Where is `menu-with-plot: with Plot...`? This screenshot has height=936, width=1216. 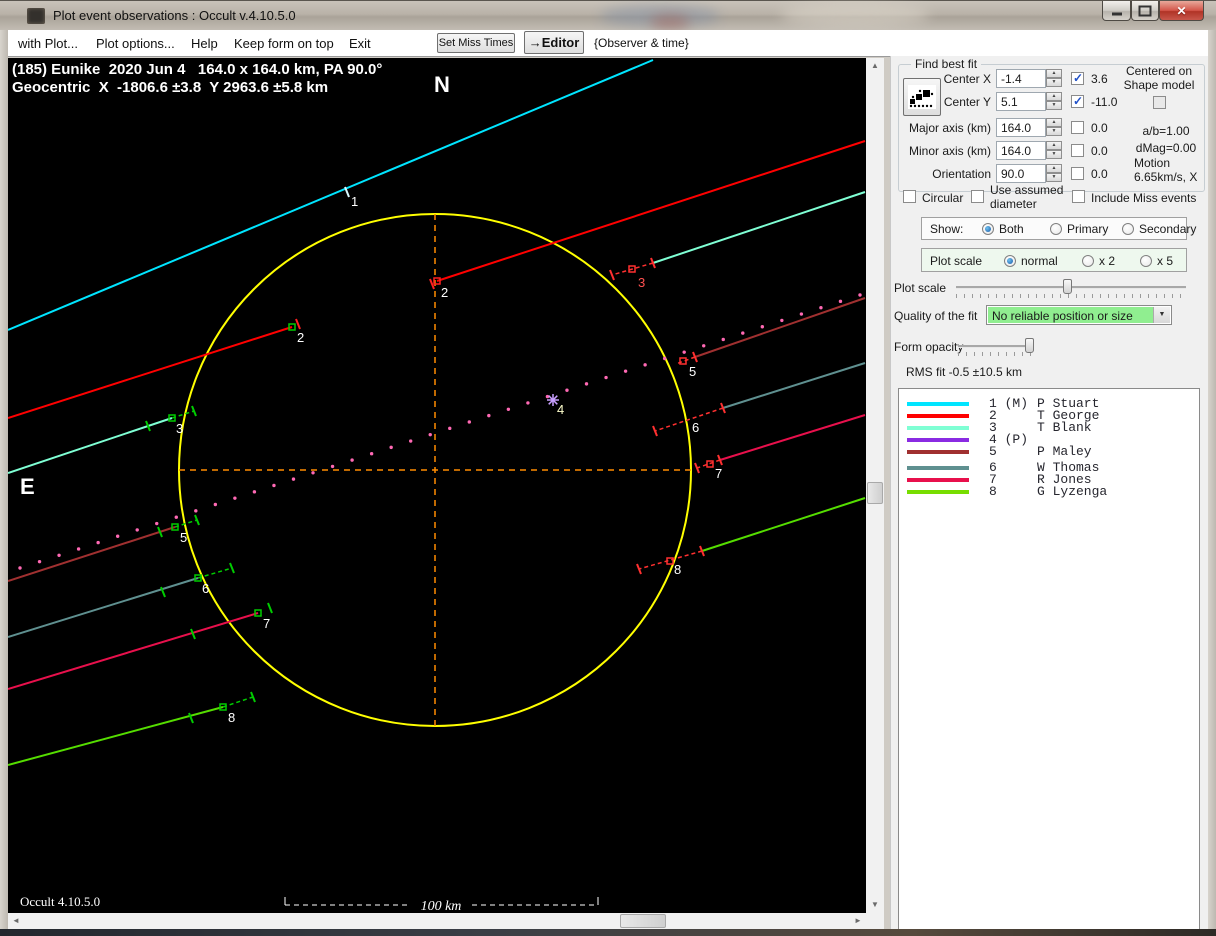
menu-with-plot: with Plot... is located at coordinates (48, 43).